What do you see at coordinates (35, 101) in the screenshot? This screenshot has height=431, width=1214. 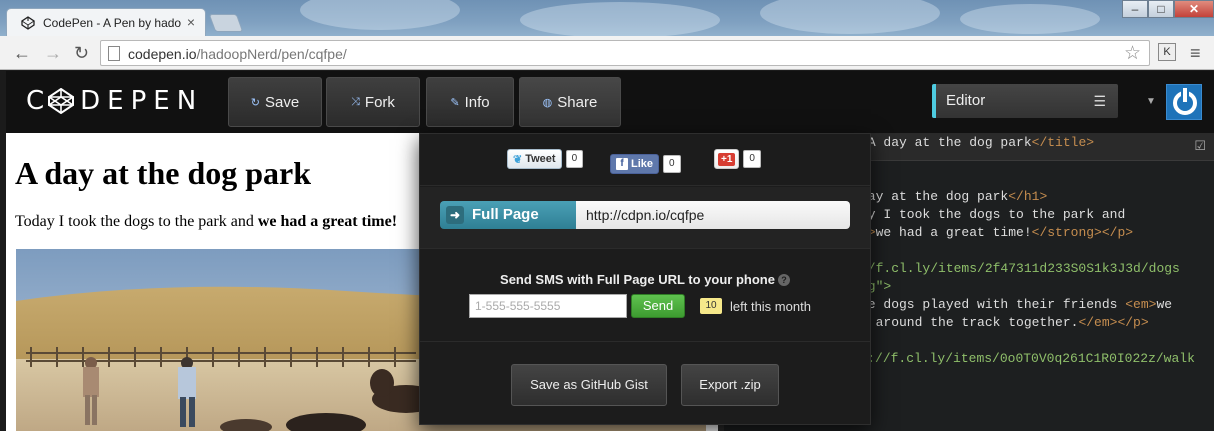 I see `logo-letter: C` at bounding box center [35, 101].